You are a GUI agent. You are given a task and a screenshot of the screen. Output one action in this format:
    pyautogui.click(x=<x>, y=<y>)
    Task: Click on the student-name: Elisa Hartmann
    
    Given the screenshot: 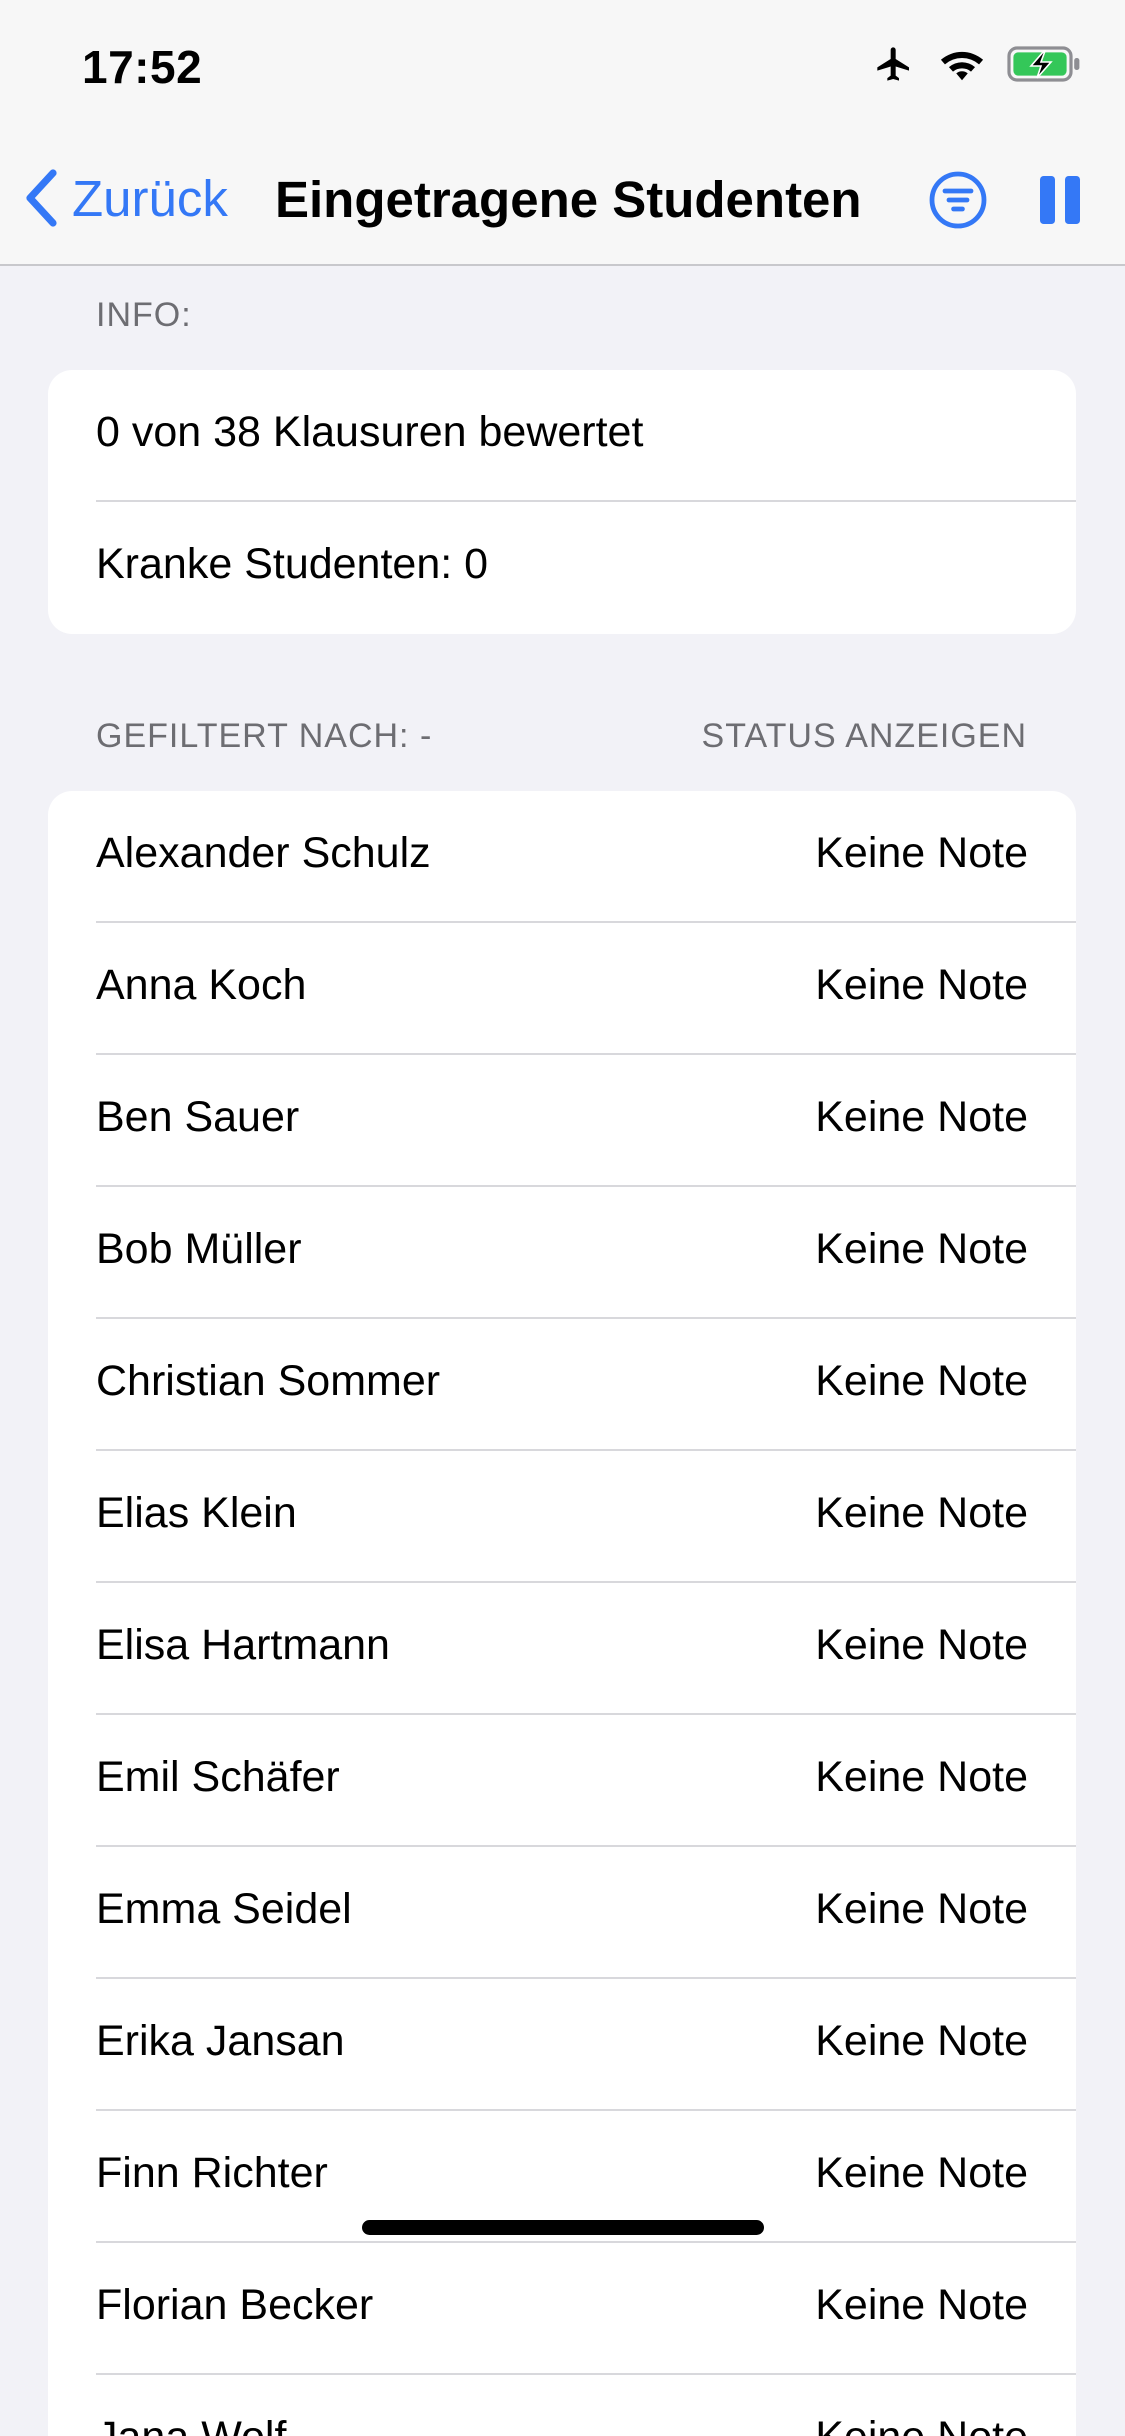 What is the action you would take?
    pyautogui.click(x=243, y=1645)
    